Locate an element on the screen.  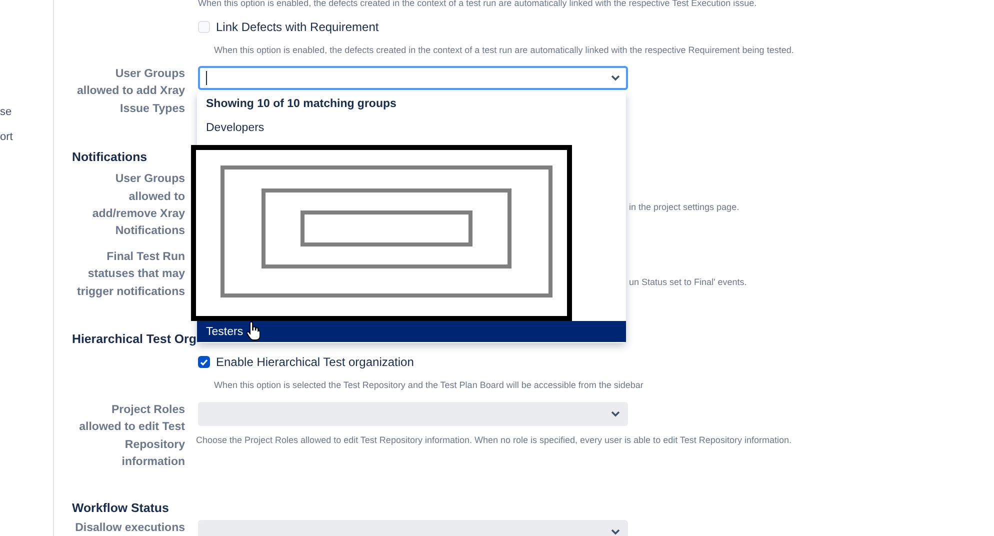
sidebar-item: ort is located at coordinates (6, 136).